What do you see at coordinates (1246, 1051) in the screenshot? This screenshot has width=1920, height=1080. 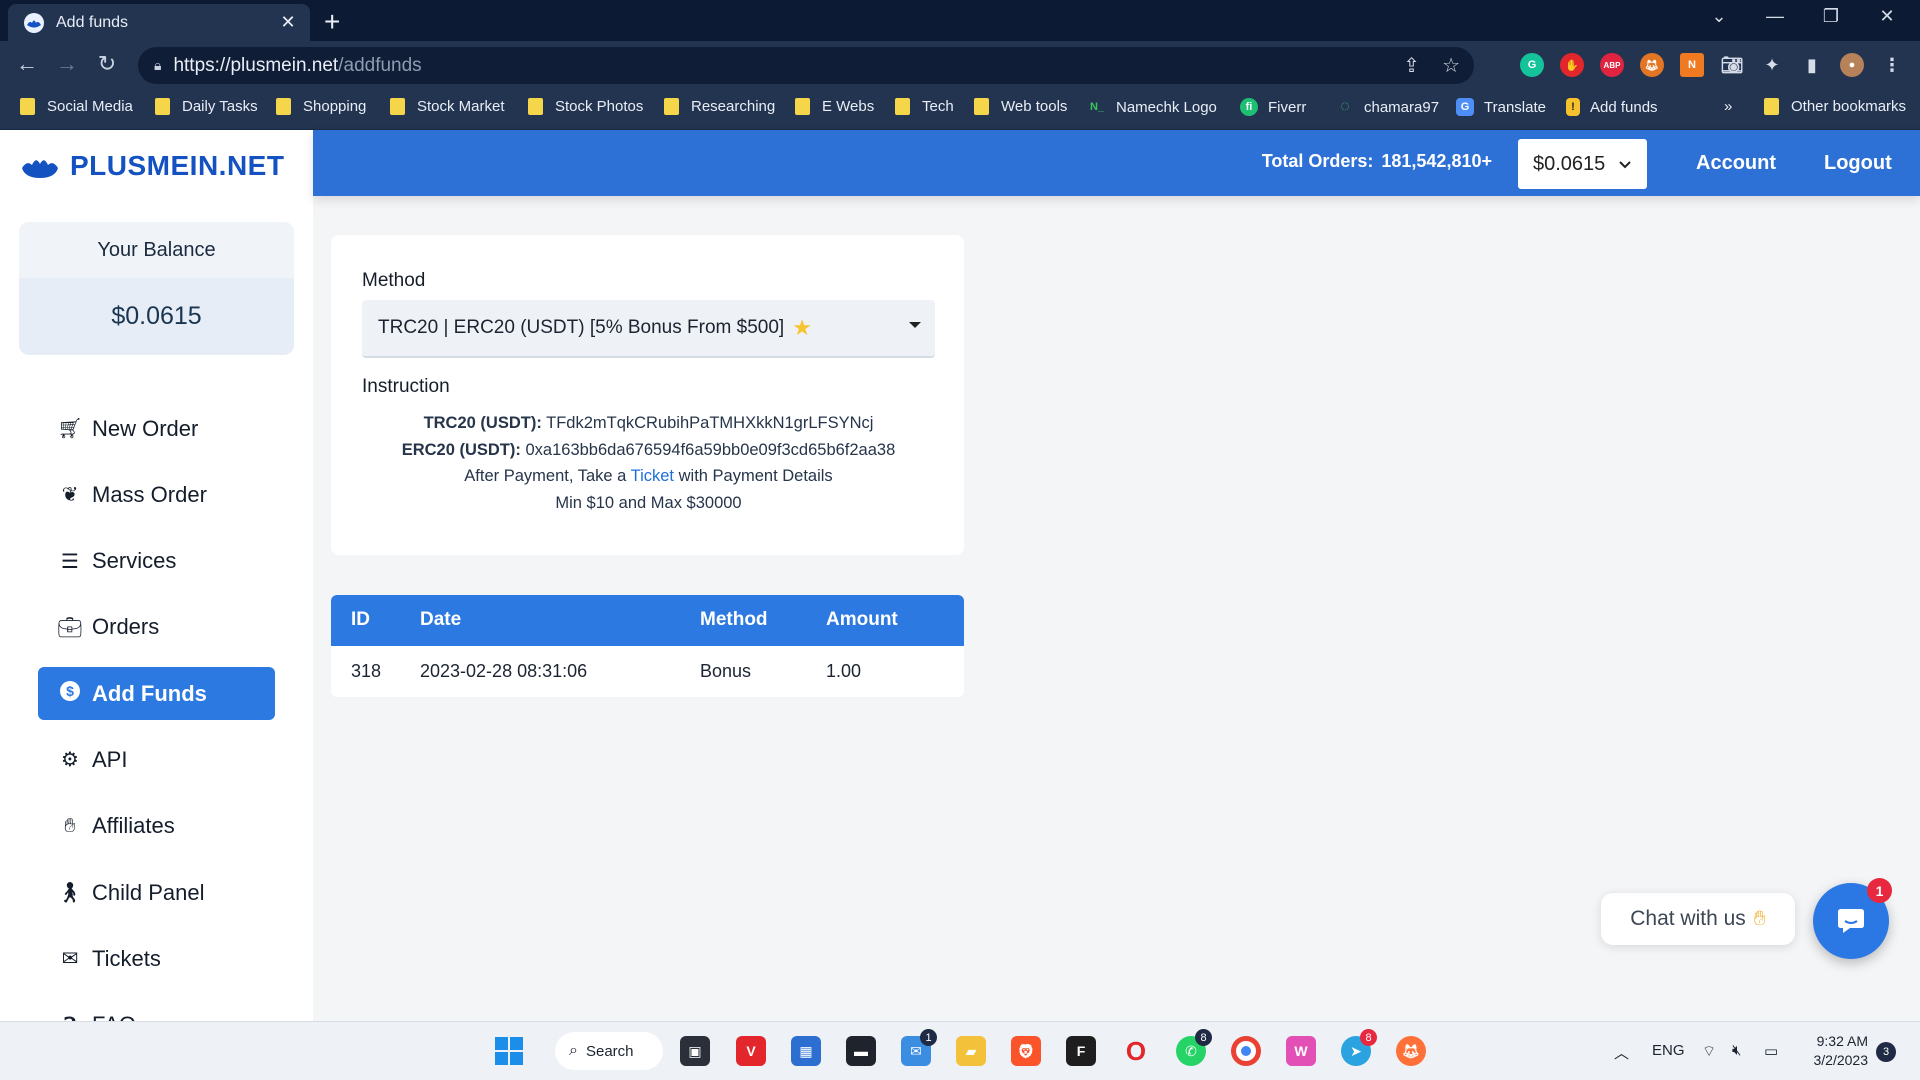 I see `chrome-icon` at bounding box center [1246, 1051].